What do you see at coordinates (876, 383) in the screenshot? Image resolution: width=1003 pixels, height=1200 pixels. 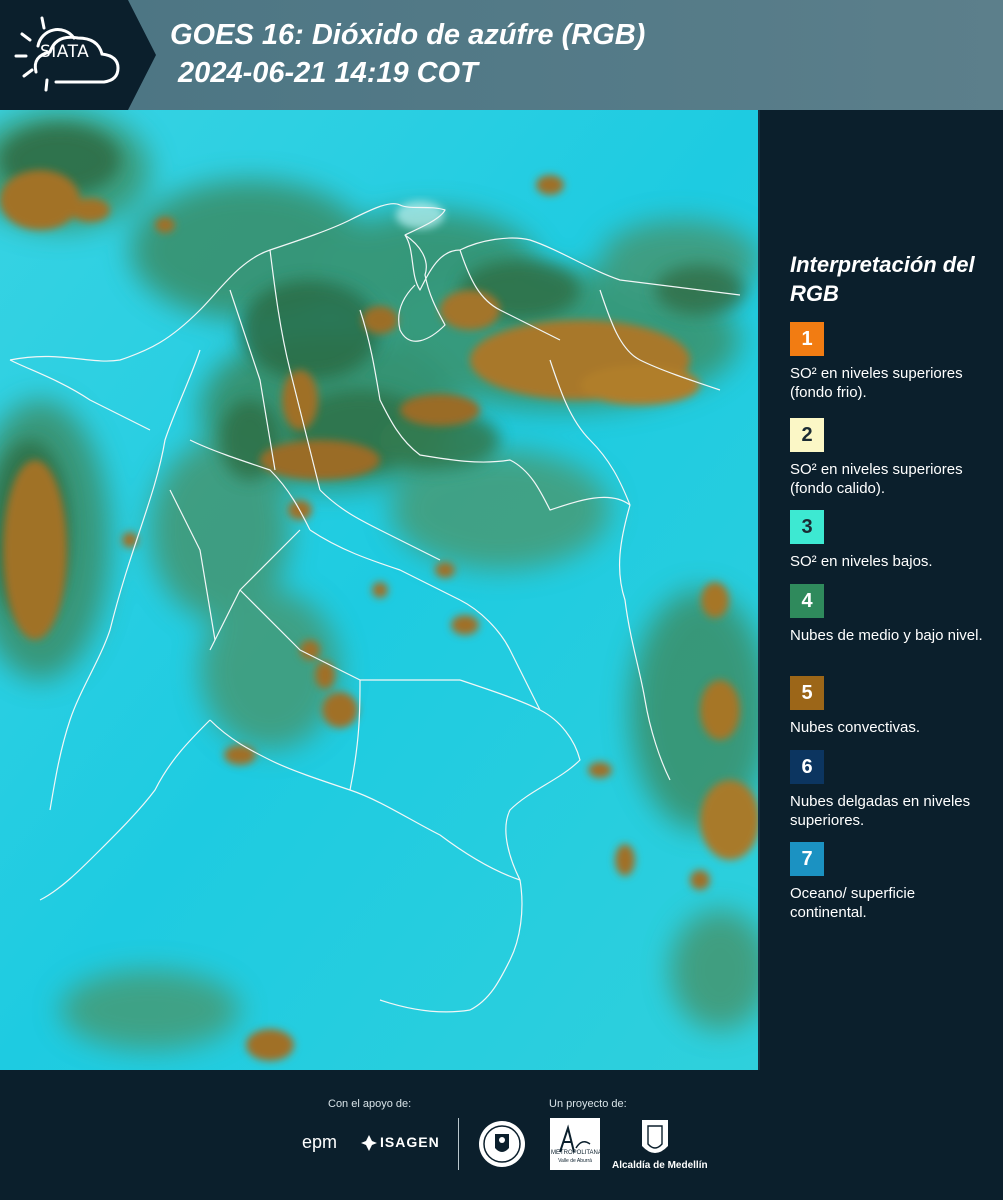 I see `legend-text-1: SO² en niveles superiores (fondo frio).` at bounding box center [876, 383].